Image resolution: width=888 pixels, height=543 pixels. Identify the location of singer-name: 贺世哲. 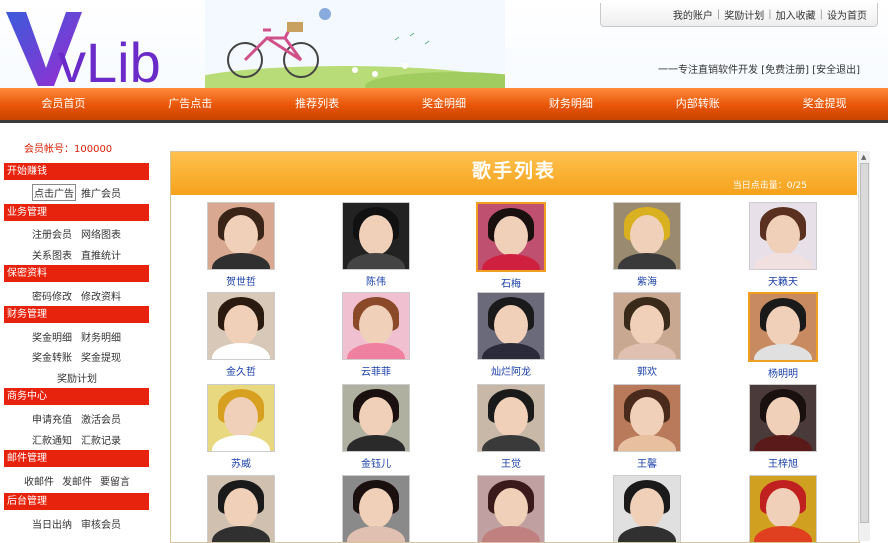
(241, 280).